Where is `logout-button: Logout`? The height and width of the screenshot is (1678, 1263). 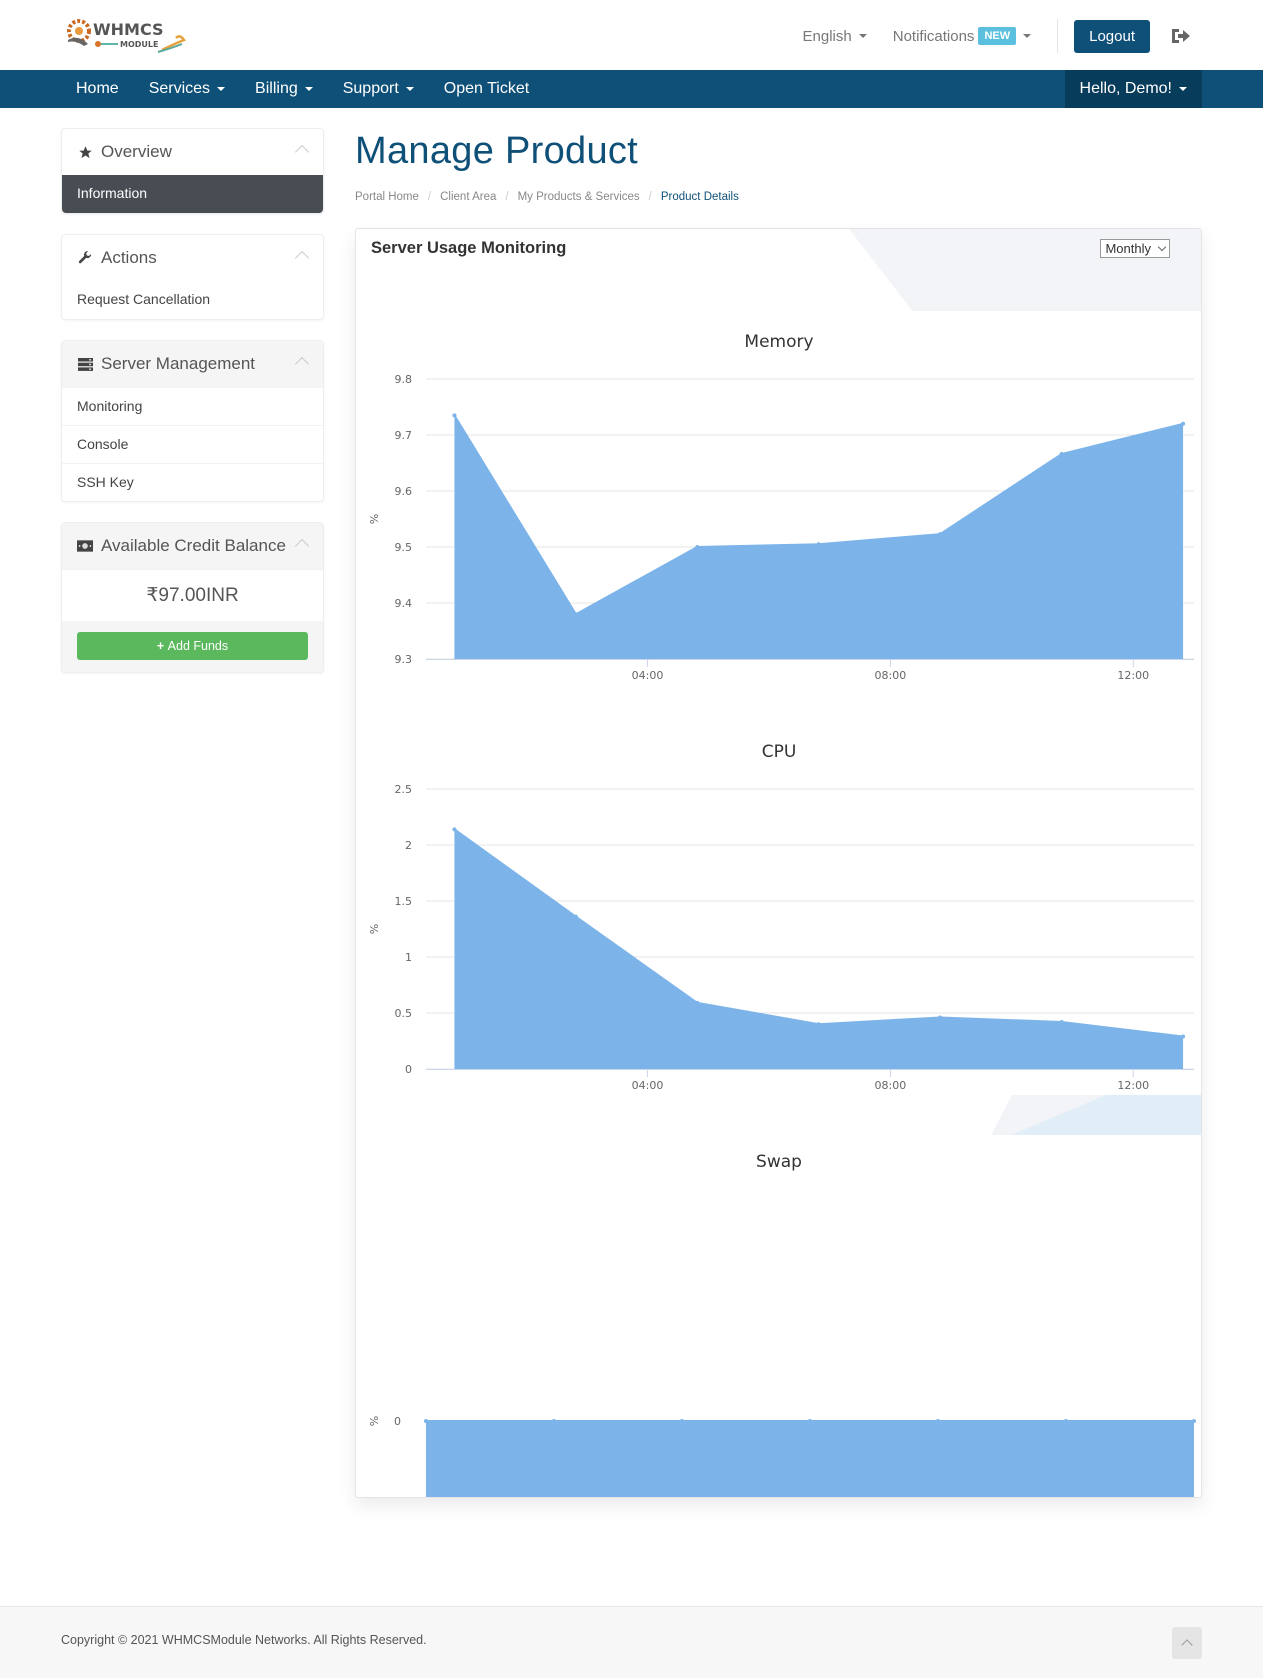 logout-button: Logout is located at coordinates (1112, 36).